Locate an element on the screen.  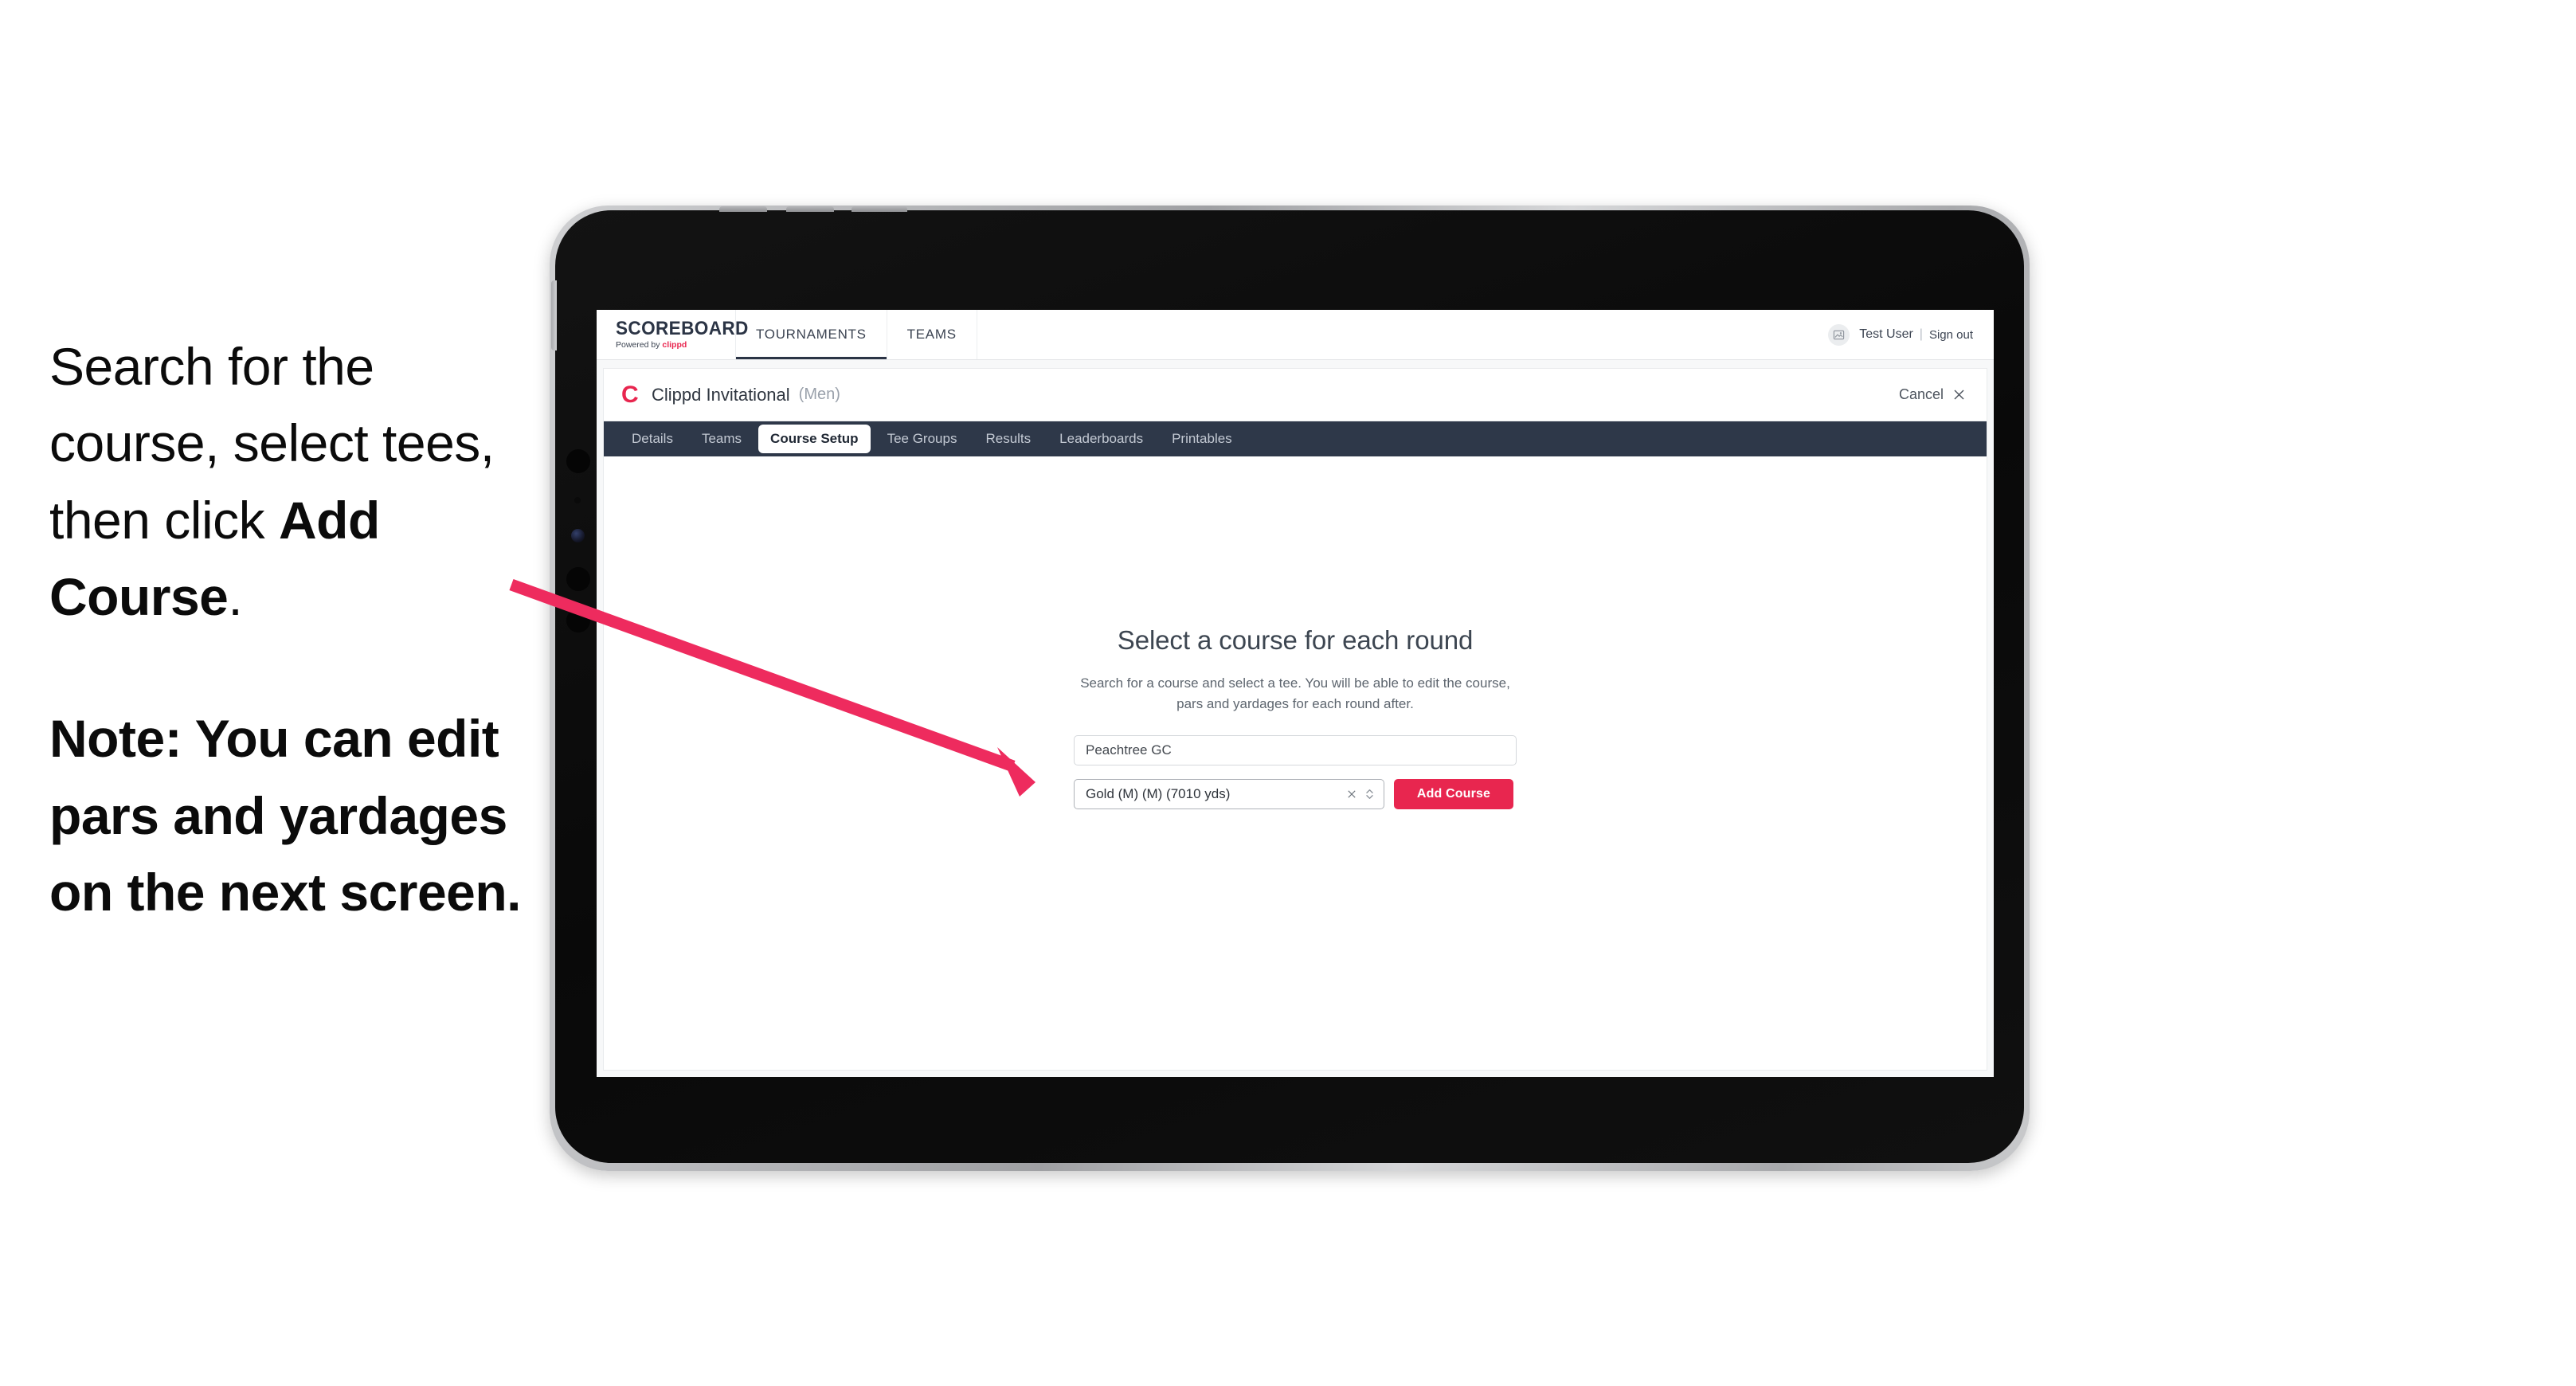
primary-nav: TOURNAMENTS TEAMS is located at coordinates (856, 334).